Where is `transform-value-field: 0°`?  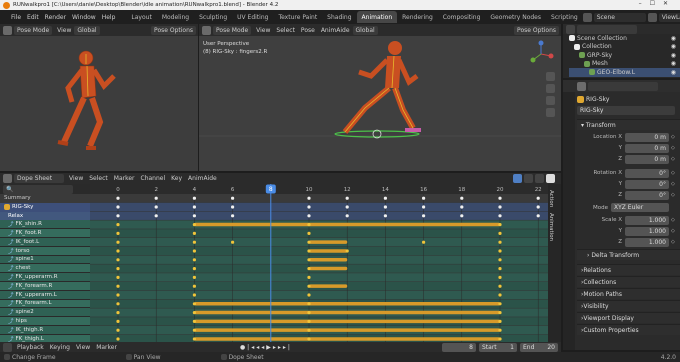 transform-value-field: 0° is located at coordinates (647, 184).